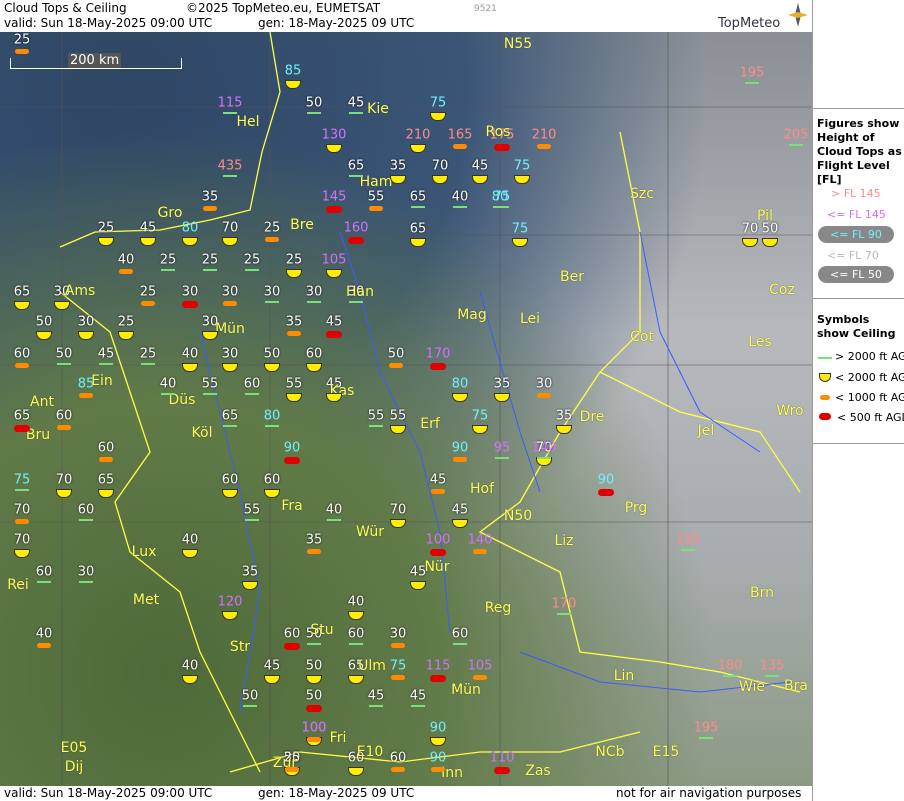 Image resolution: width=904 pixels, height=801 pixels. Describe the element at coordinates (485, 9) in the screenshot. I see `product-code: 9521` at that location.